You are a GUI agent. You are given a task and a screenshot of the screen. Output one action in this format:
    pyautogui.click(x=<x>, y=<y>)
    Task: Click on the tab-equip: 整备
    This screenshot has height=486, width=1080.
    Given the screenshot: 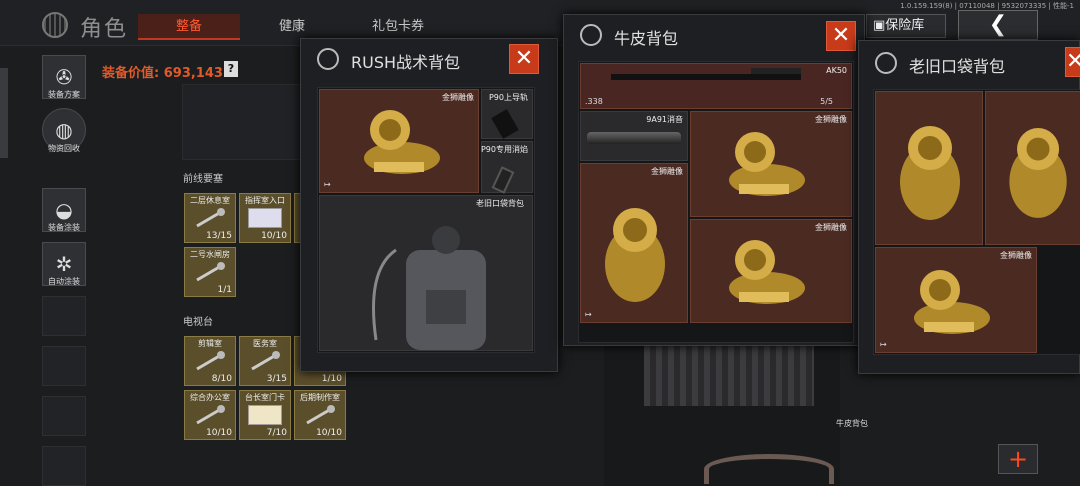 What is the action you would take?
    pyautogui.click(x=189, y=27)
    